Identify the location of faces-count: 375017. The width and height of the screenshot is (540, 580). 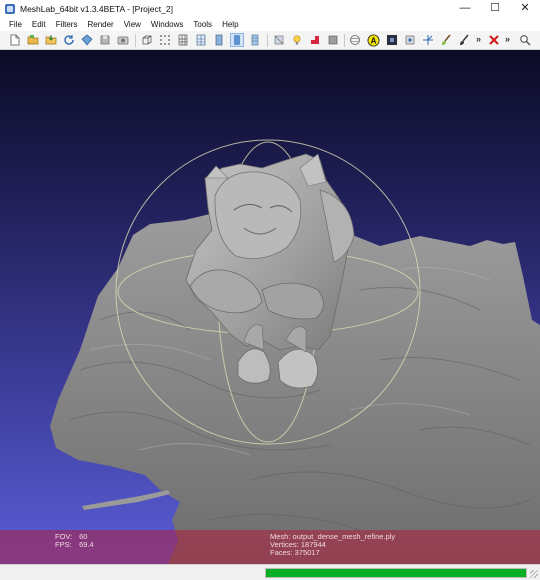
(307, 552).